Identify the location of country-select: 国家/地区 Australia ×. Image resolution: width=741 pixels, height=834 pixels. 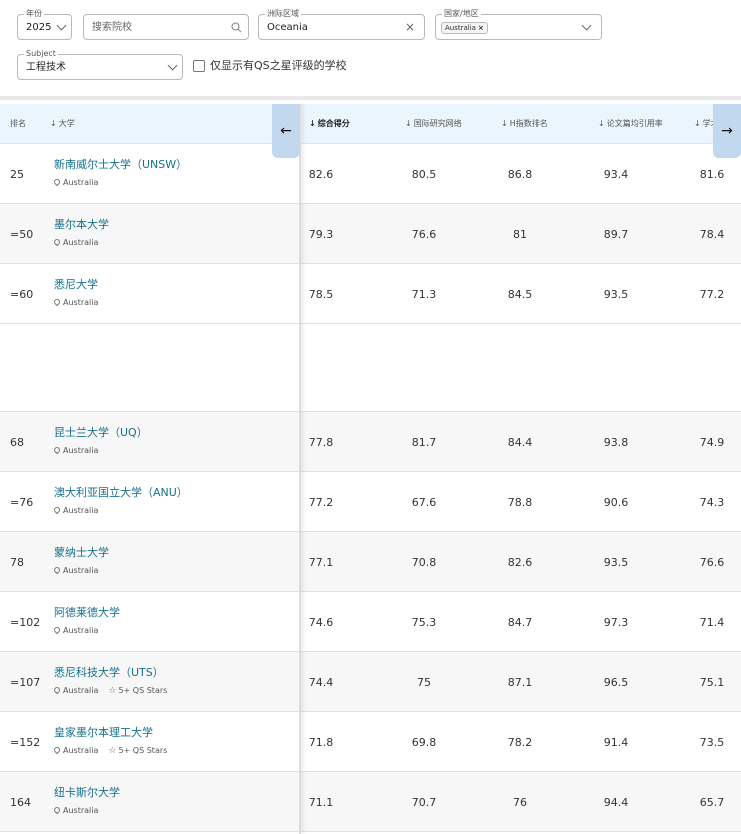
(518, 24).